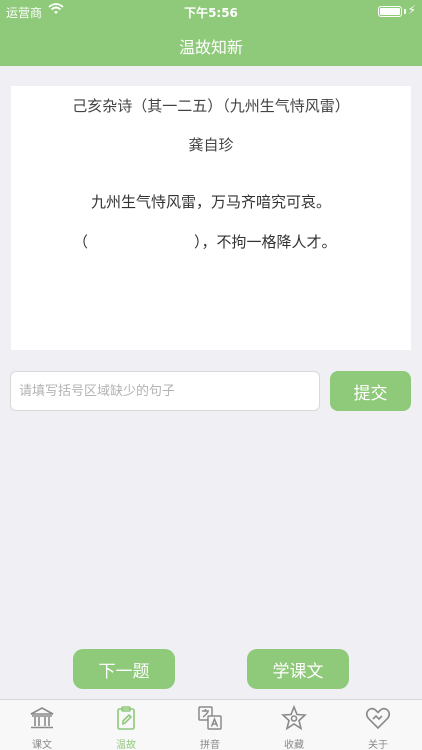 The image size is (422, 750). What do you see at coordinates (294, 745) in the screenshot?
I see `tab-label: 收藏` at bounding box center [294, 745].